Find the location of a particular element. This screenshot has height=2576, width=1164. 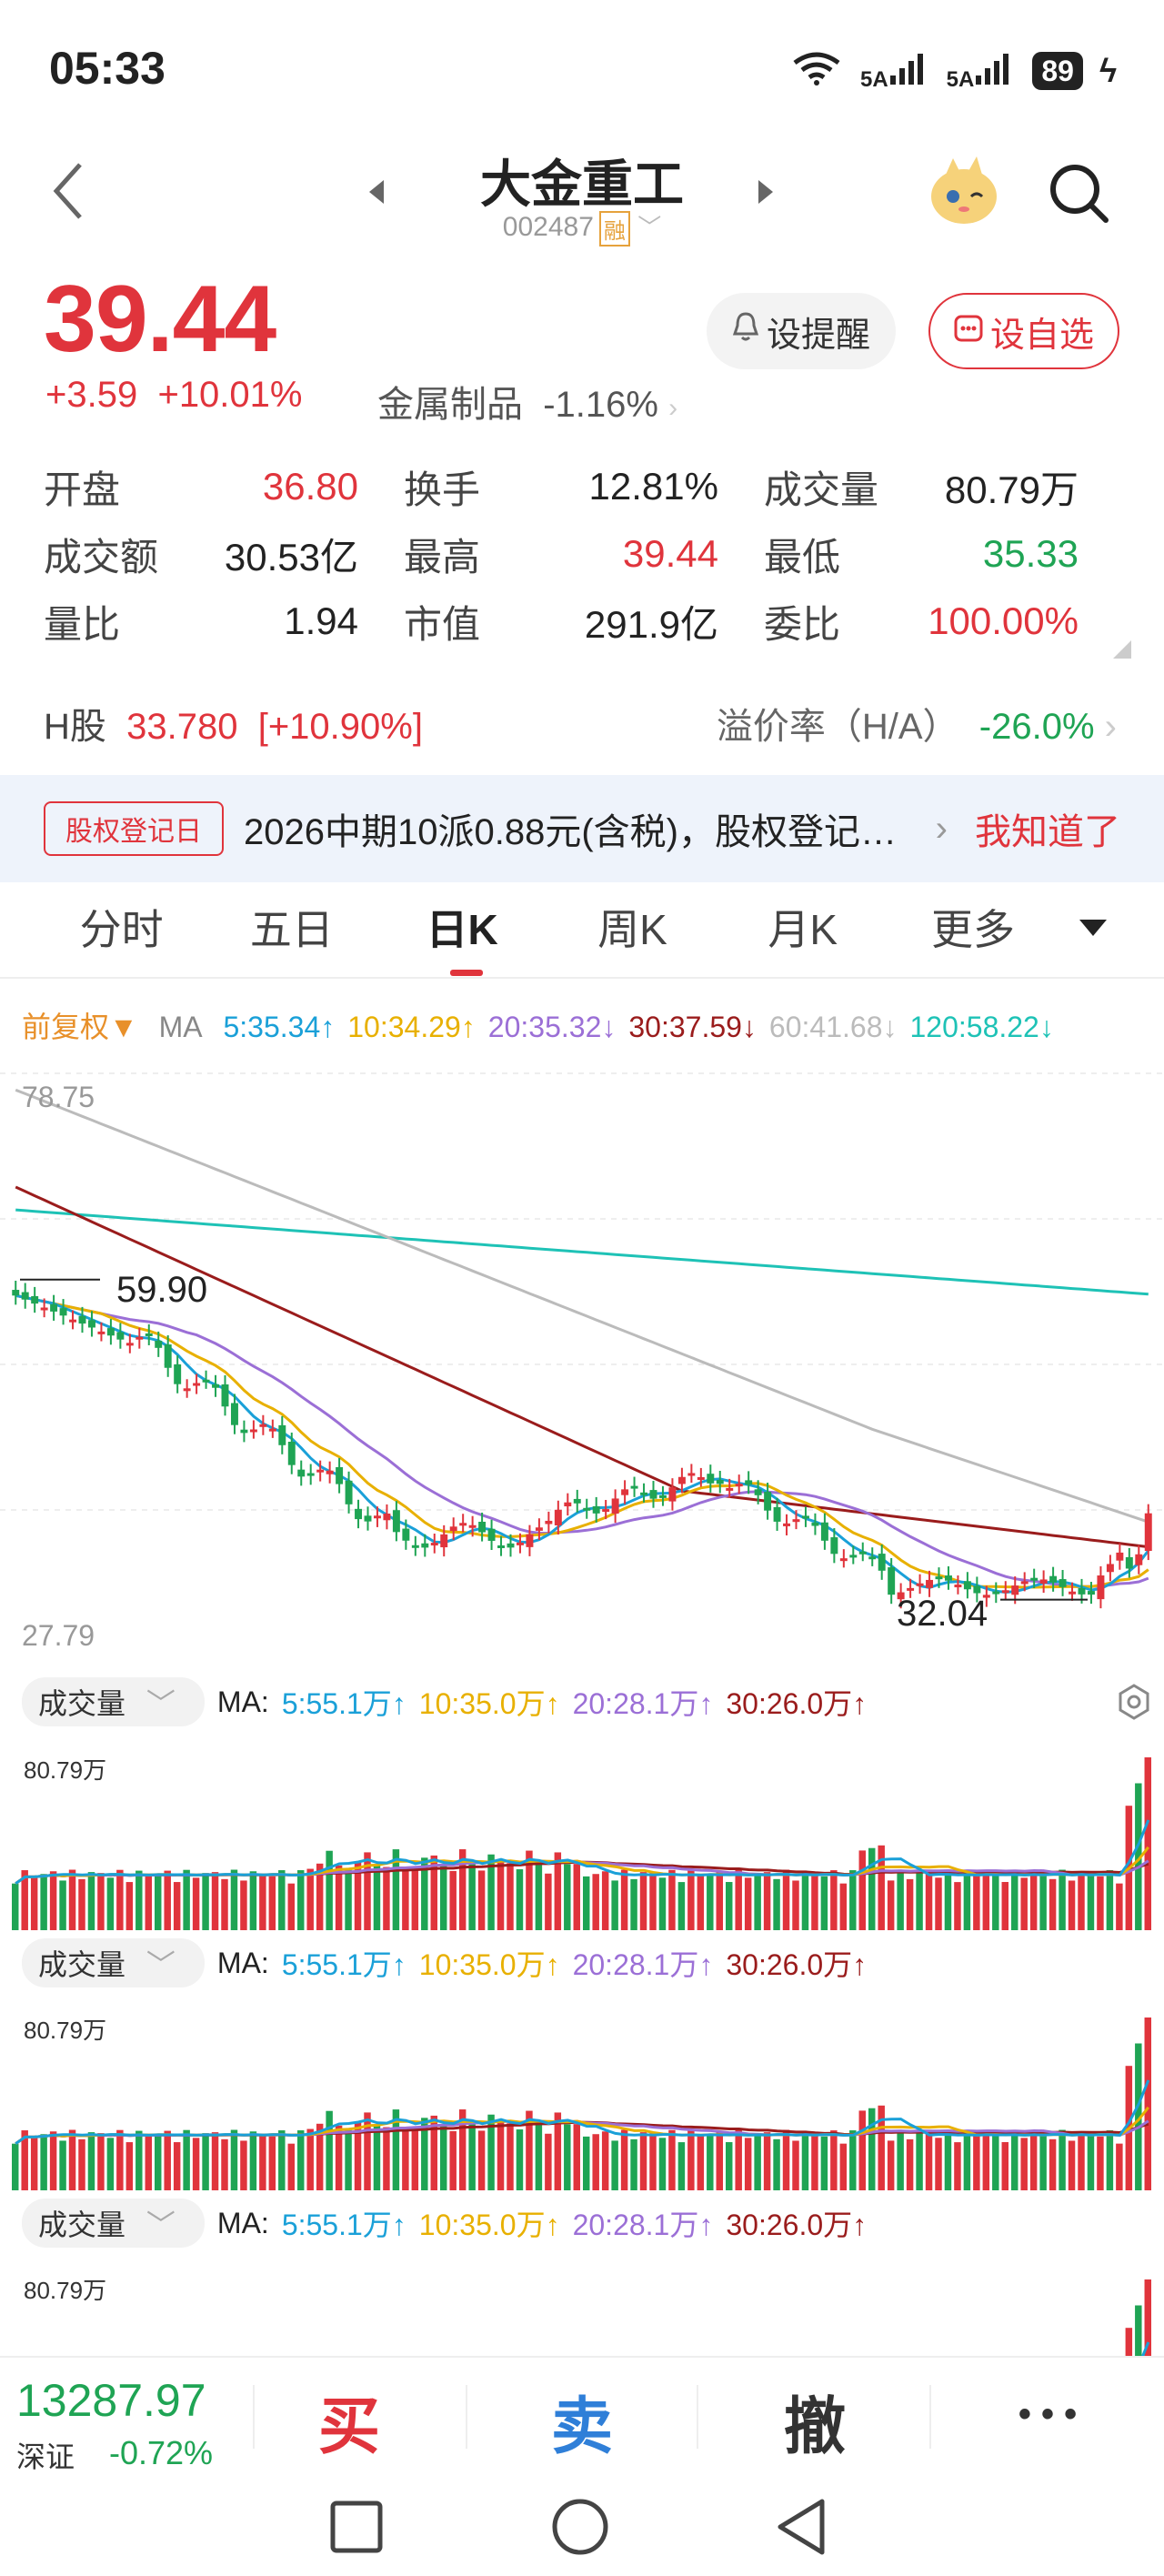

volume-ma-value: 5:55.1万↑ is located at coordinates (344, 1703).